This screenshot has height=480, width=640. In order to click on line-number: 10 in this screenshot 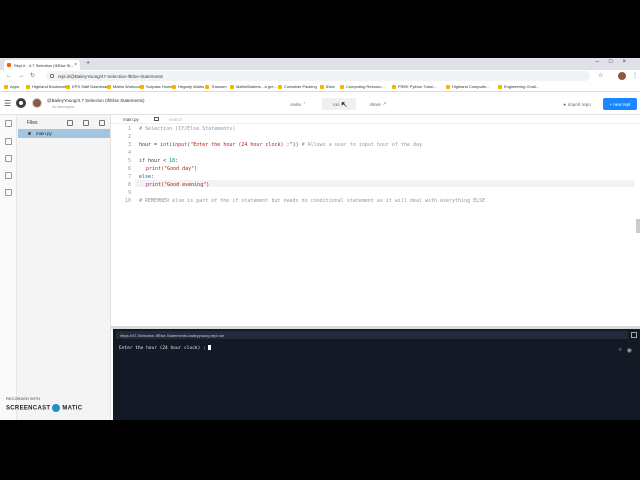, I will do `click(127, 201)`.